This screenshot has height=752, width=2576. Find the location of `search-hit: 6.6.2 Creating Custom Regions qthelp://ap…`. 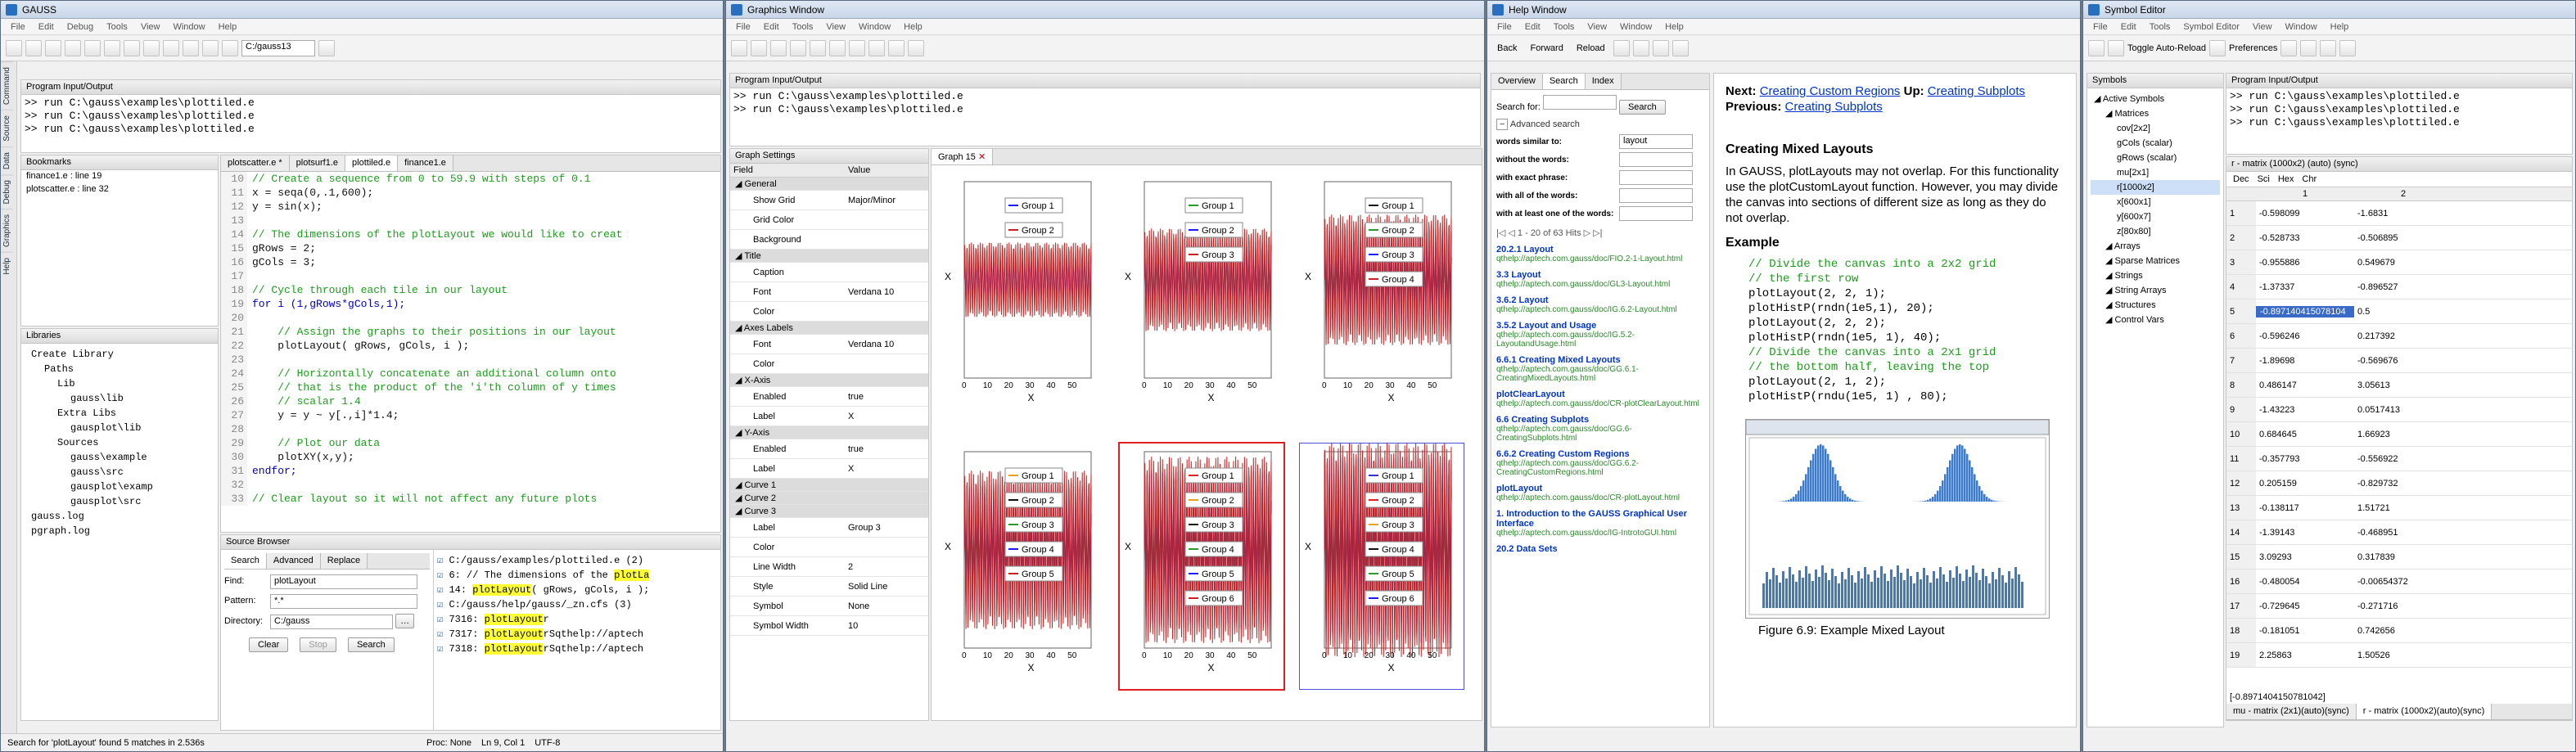

search-hit: 6.6.2 Creating Custom Regions qthelp://ap… is located at coordinates (1600, 463).